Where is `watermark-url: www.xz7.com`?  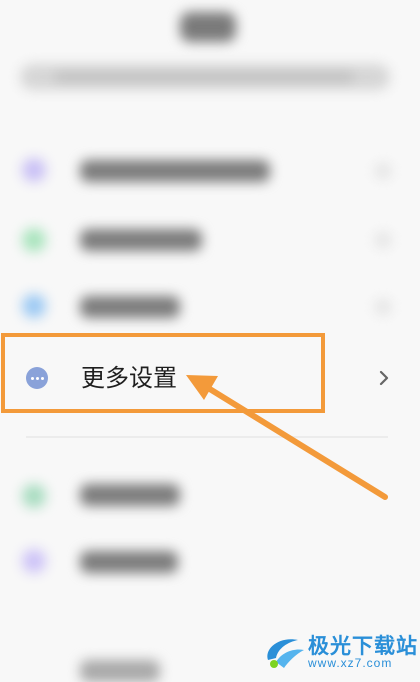
watermark-url: www.xz7.com is located at coordinates (350, 663).